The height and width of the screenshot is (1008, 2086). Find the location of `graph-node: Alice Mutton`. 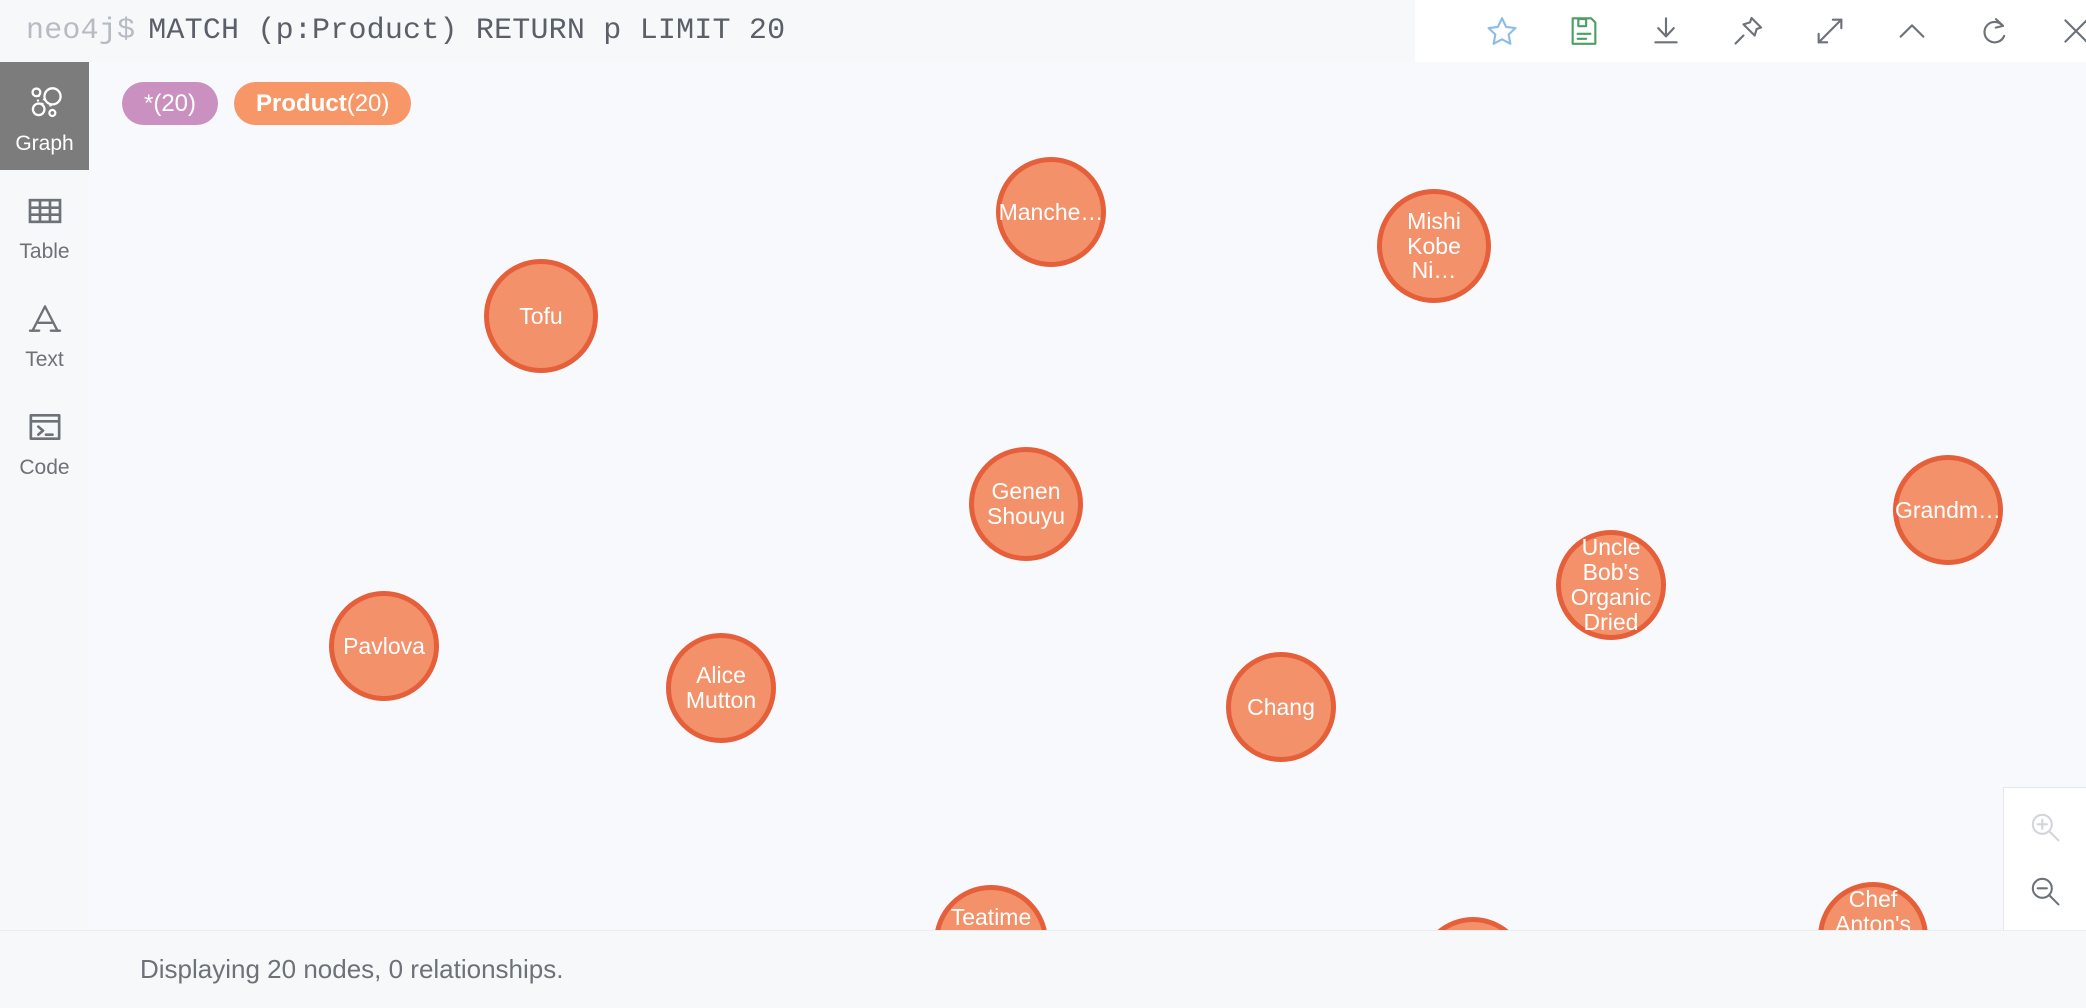

graph-node: Alice Mutton is located at coordinates (721, 688).